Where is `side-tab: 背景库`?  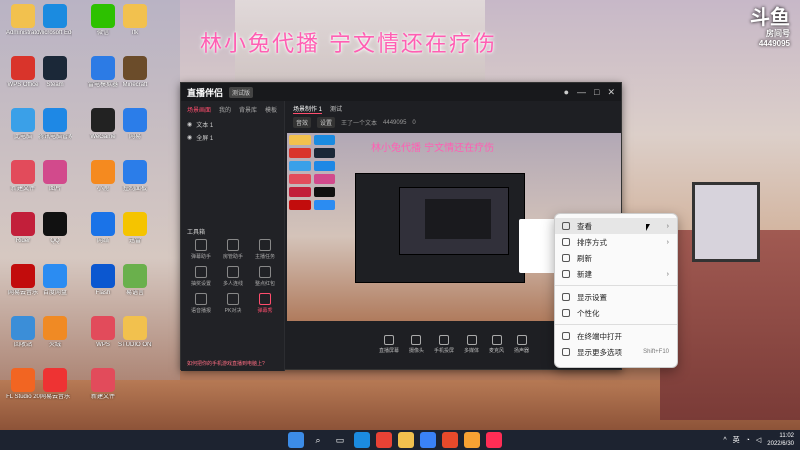 side-tab: 背景库 is located at coordinates (248, 109).